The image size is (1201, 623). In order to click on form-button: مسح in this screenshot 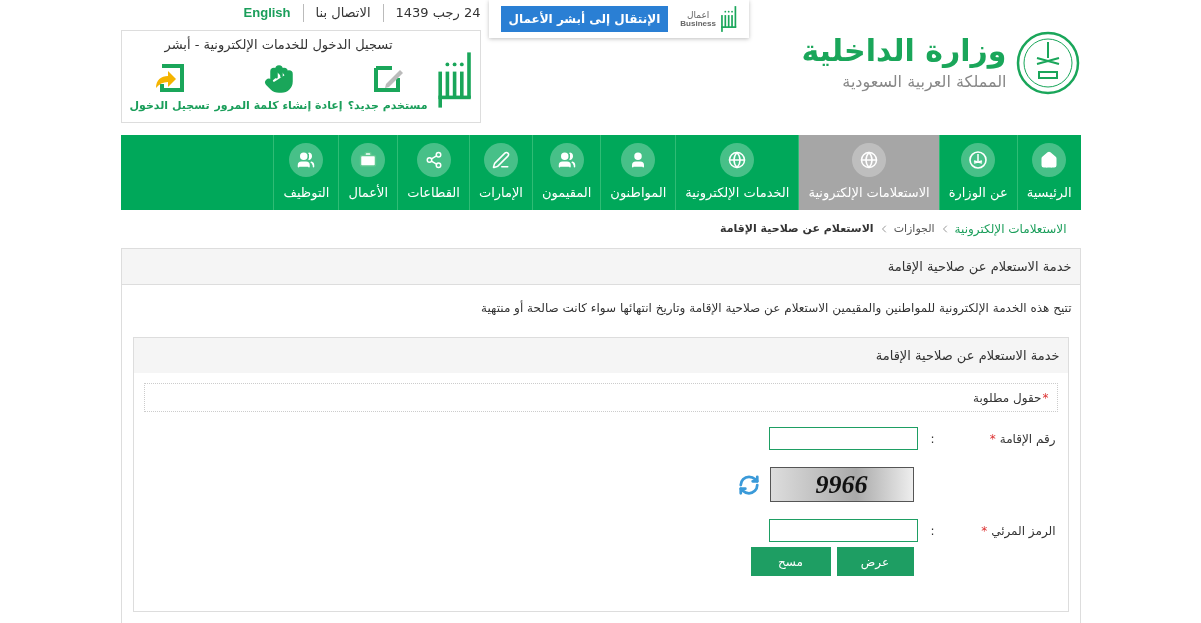, I will do `click(790, 561)`.